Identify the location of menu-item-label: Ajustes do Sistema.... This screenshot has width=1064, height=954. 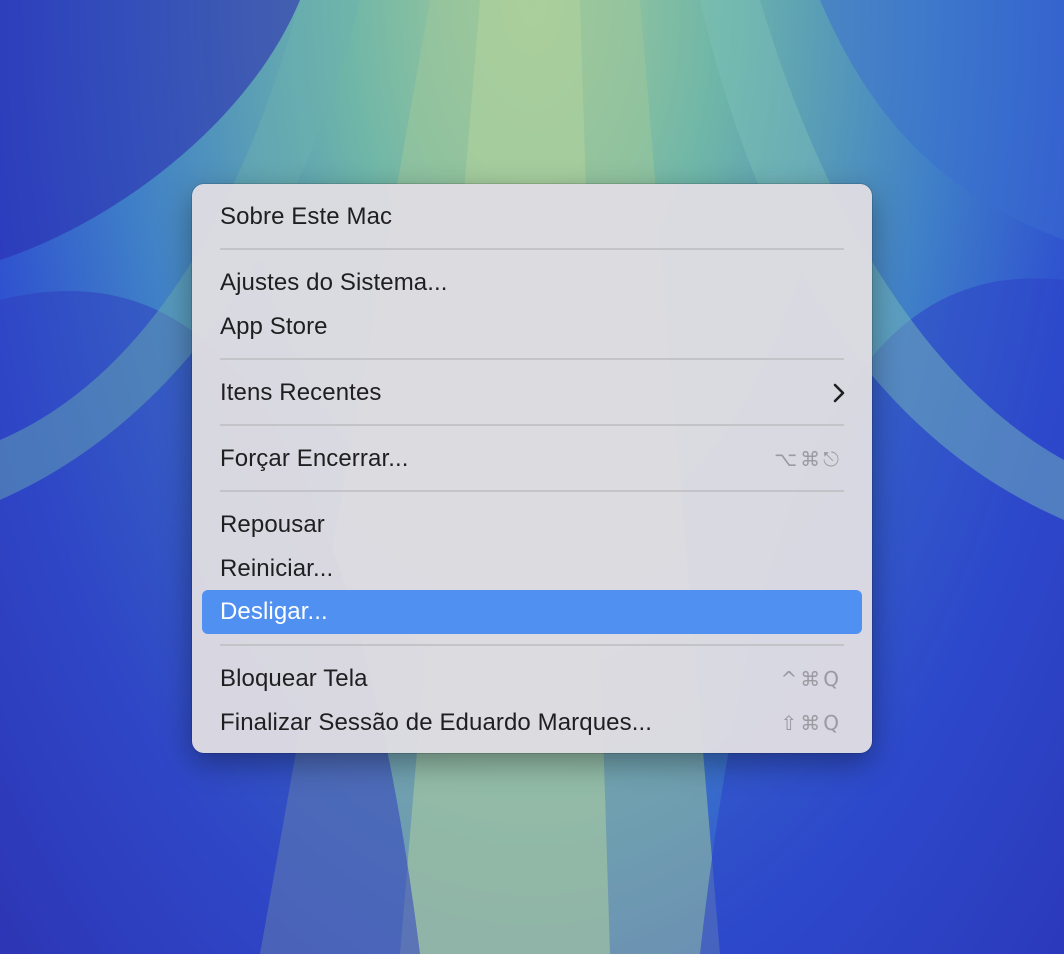
(334, 282).